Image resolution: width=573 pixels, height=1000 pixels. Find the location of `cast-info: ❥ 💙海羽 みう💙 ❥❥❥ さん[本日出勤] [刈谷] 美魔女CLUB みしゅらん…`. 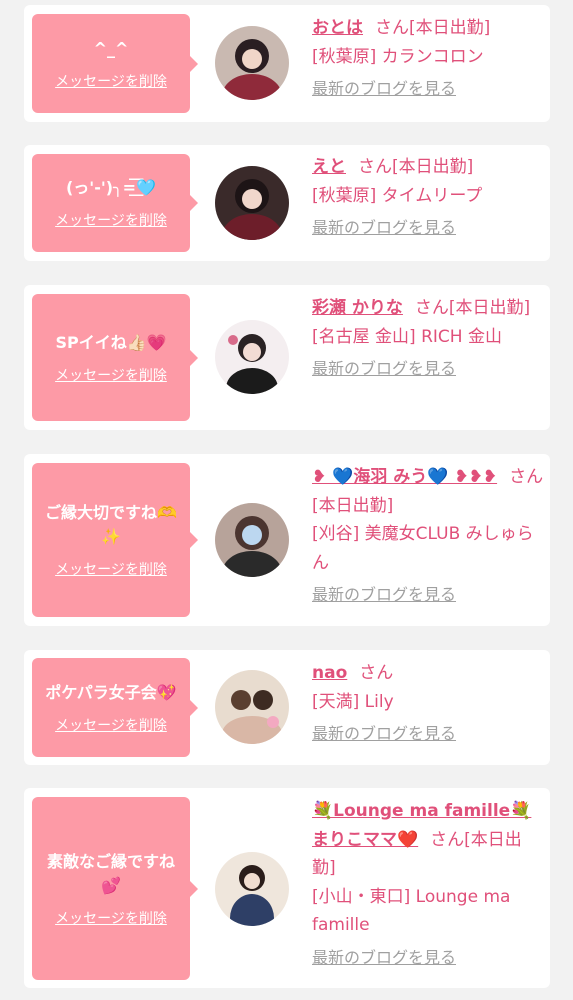

cast-info: ❥ 💙海羽 みう💙 ❥❥❥ さん[本日出勤] [刈谷] 美魔女CLUB みしゅらん… is located at coordinates (428, 536).